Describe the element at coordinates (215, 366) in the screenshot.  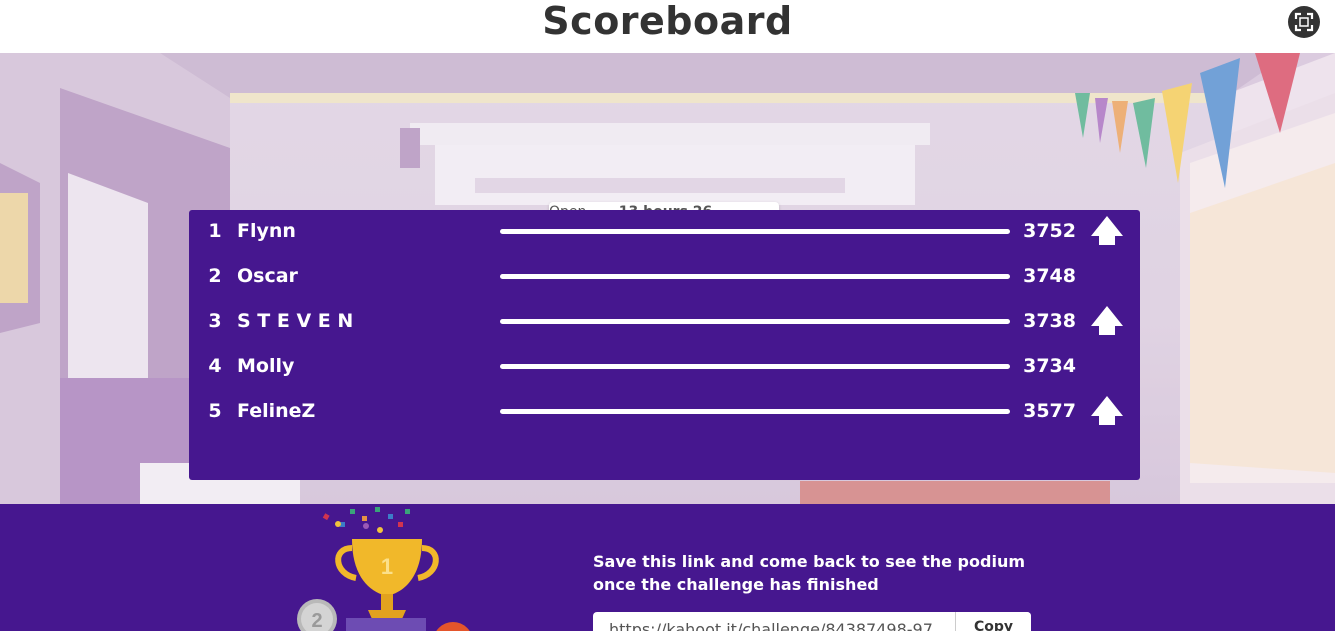
I see `player-rank: 4` at that location.